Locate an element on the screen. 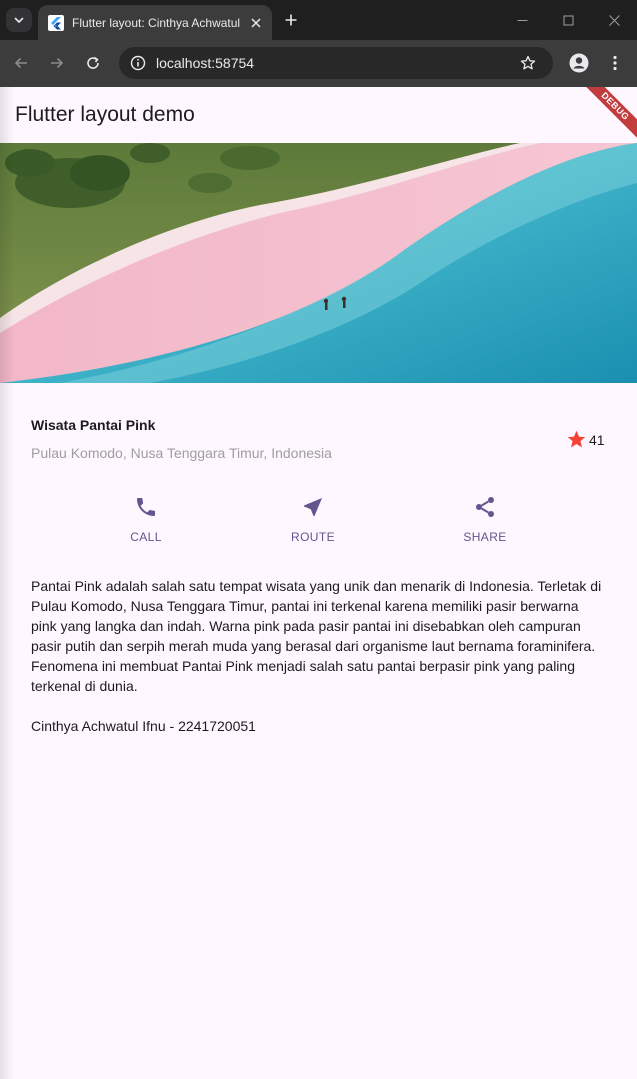 This screenshot has height=1079, width=637. app-bar-title: Flutter layout demo is located at coordinates (105, 114).